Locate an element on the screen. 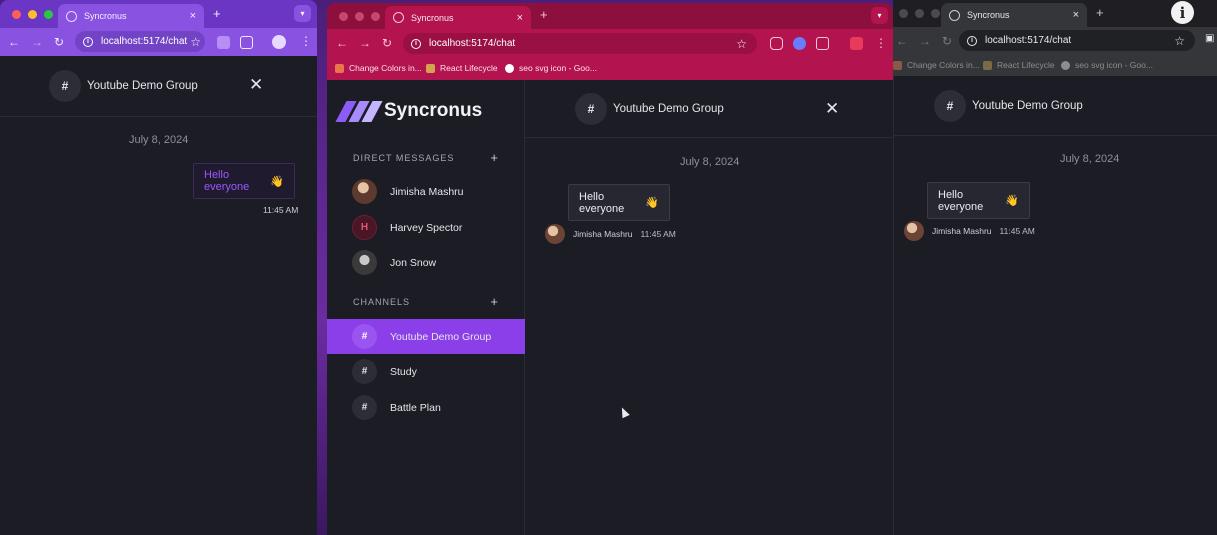 Image resolution: width=1217 pixels, height=535 pixels. google-icon is located at coordinates (509, 68).